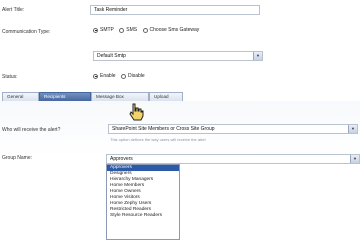 This screenshot has height=240, width=360. Describe the element at coordinates (122, 30) in the screenshot. I see `radio-sms-dot-icon` at that location.